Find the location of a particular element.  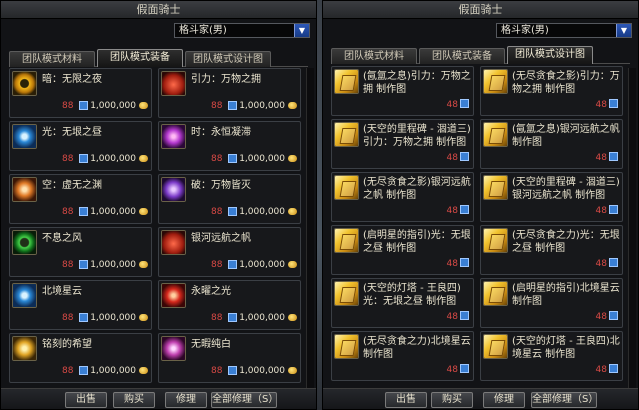

blueprint-item: (无尽贪食之力)北境星云 制作图 48 is located at coordinates (402, 356).